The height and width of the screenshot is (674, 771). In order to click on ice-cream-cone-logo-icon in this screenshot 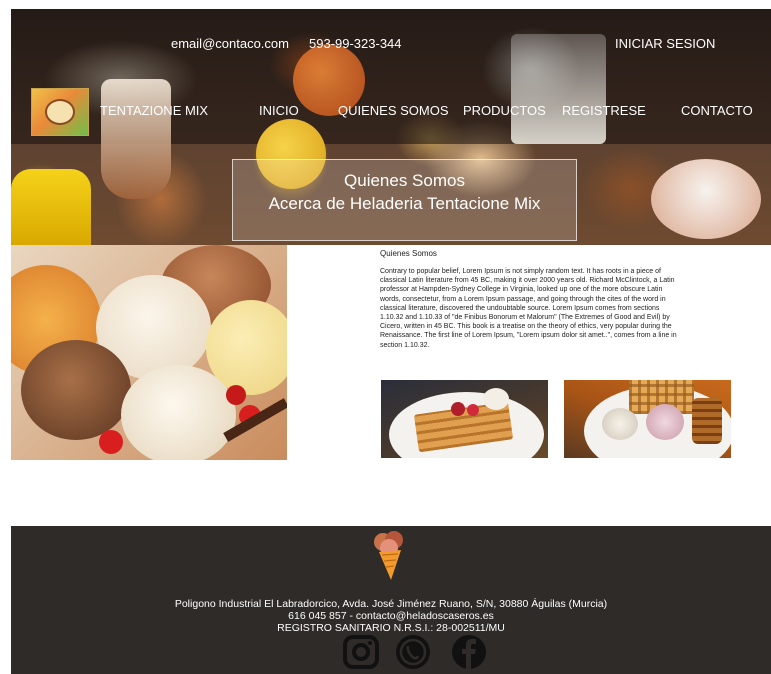, I will do `click(388, 555)`.